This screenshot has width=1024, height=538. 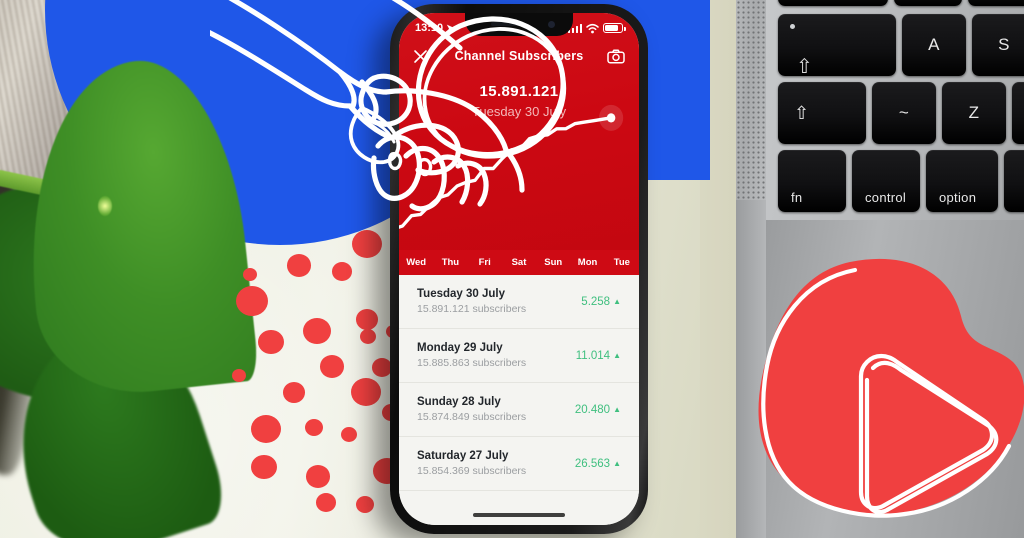 I want to click on delta-value: 26.563, so click(x=592, y=463).